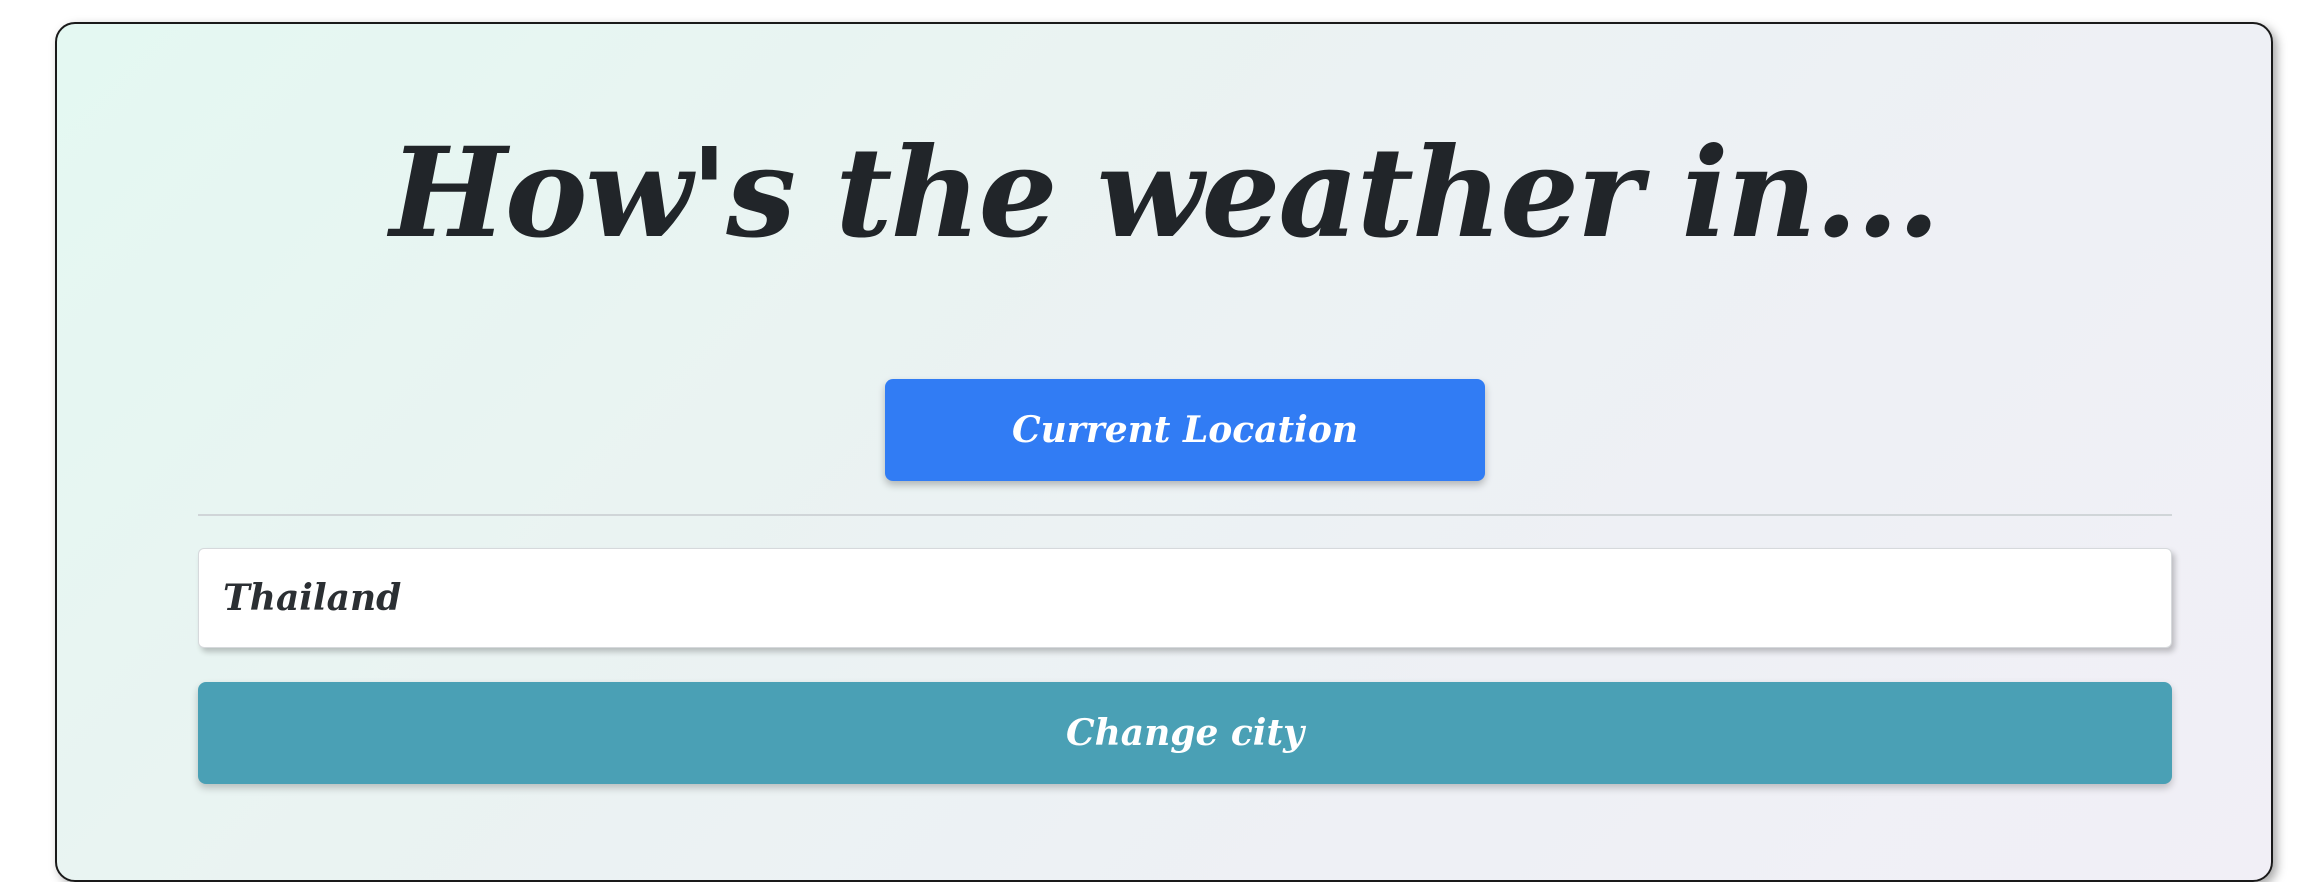 This screenshot has width=2310, height=882. Describe the element at coordinates (1185, 430) in the screenshot. I see `current-location-button: Current Location` at that location.